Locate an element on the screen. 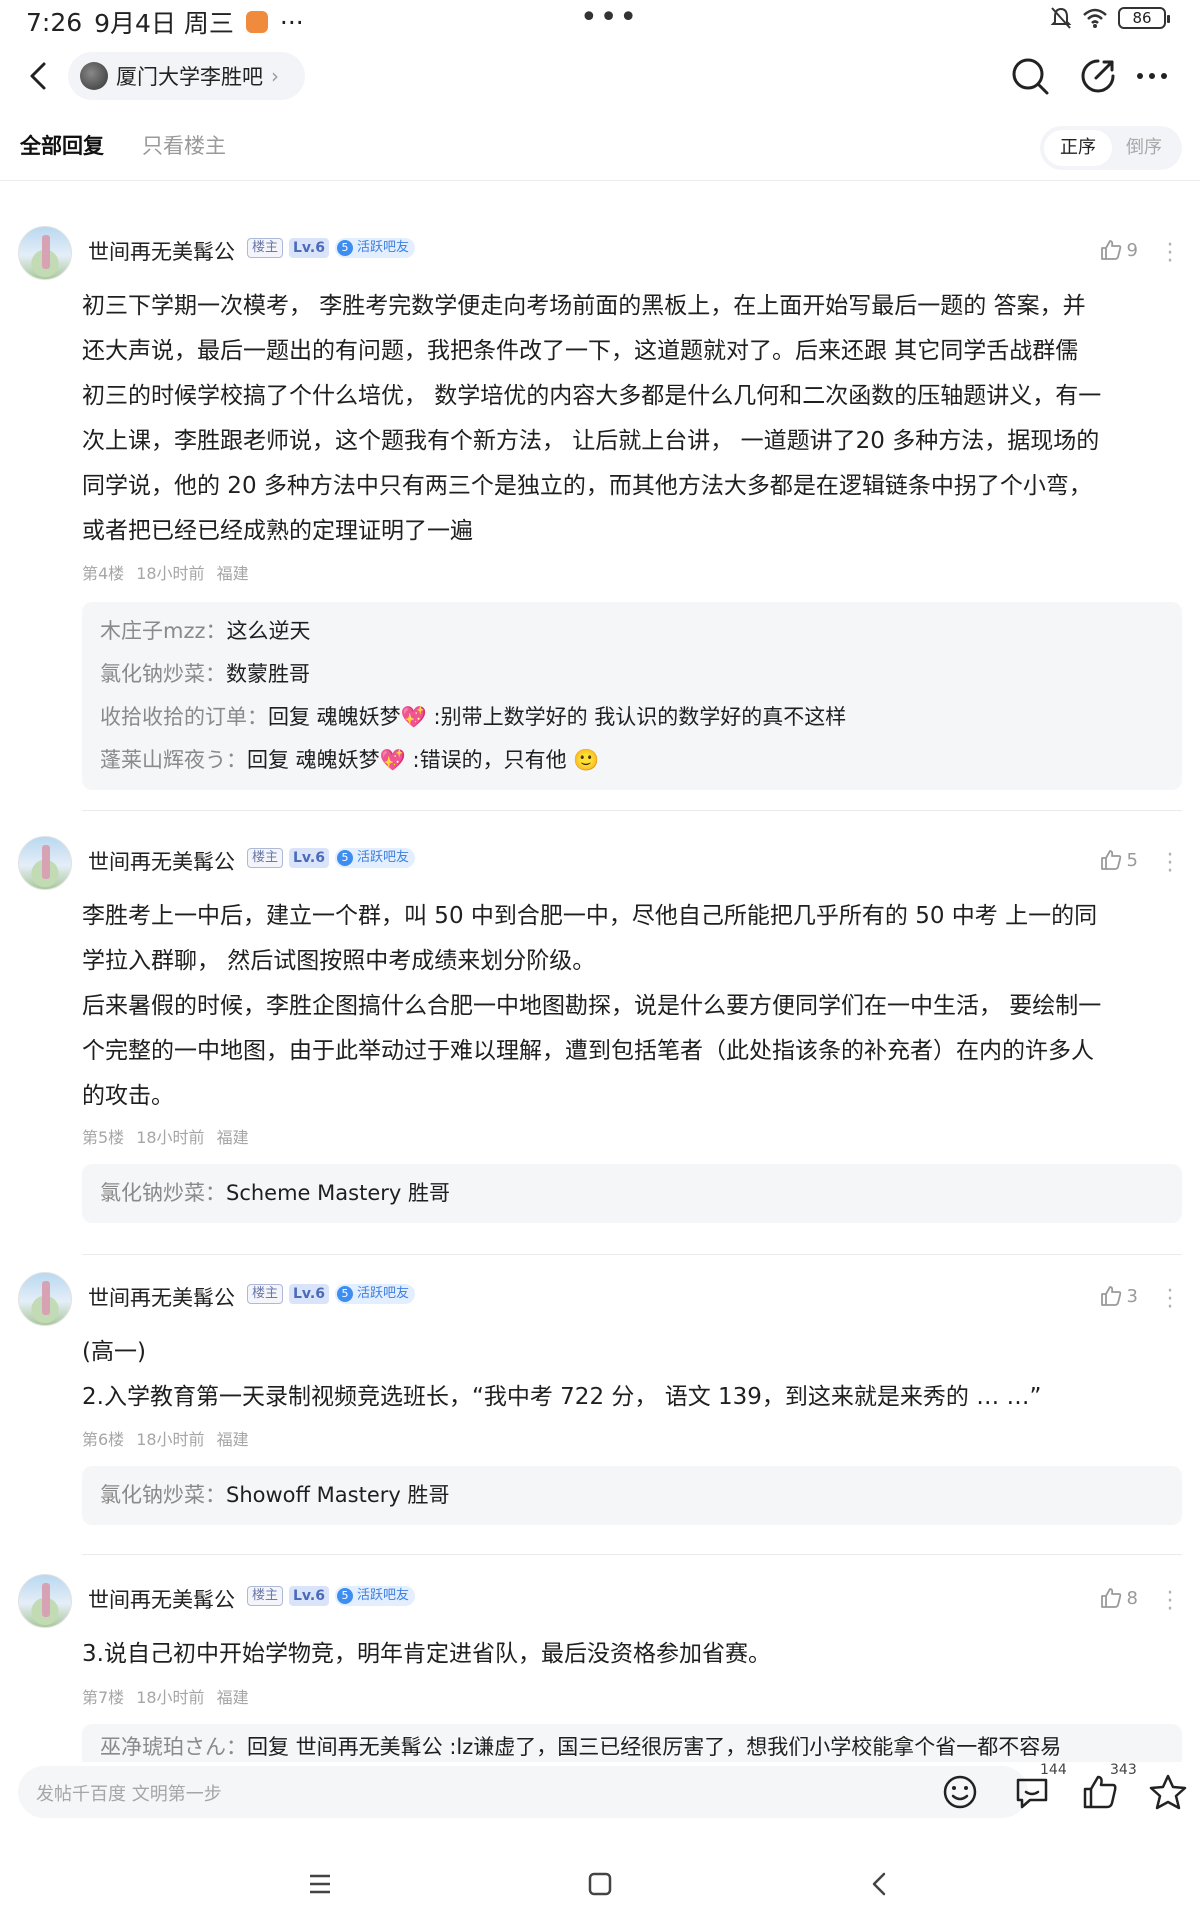  back-triangle-icon is located at coordinates (880, 1884).